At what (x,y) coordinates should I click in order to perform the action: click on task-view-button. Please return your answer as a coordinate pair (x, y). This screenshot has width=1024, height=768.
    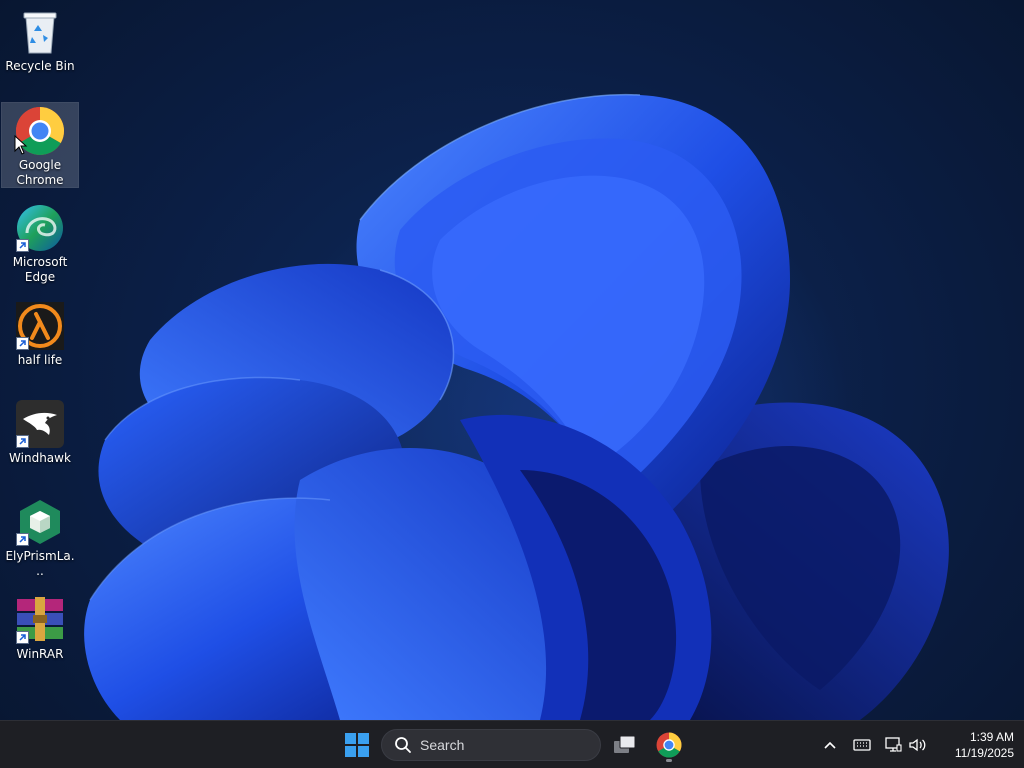
    Looking at the image, I should click on (625, 745).